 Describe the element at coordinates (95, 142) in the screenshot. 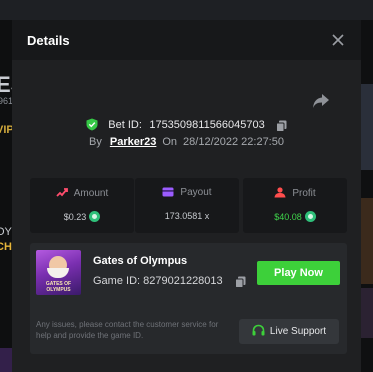

I see `by-label: By` at that location.